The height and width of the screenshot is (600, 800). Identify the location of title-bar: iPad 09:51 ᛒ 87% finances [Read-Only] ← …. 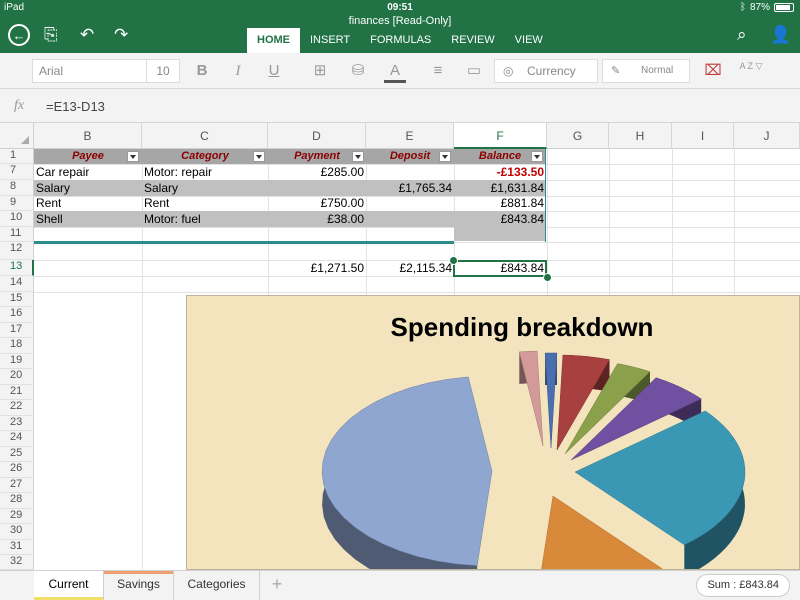
(400, 26).